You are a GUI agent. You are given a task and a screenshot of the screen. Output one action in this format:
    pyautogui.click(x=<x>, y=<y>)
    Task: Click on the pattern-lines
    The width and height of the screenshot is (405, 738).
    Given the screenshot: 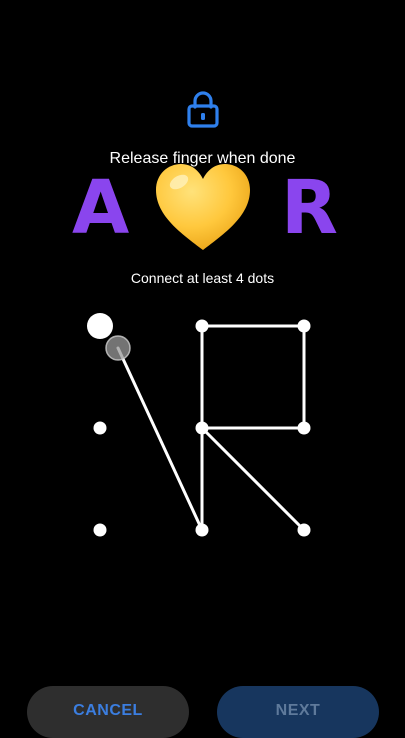 What is the action you would take?
    pyautogui.click(x=211, y=428)
    